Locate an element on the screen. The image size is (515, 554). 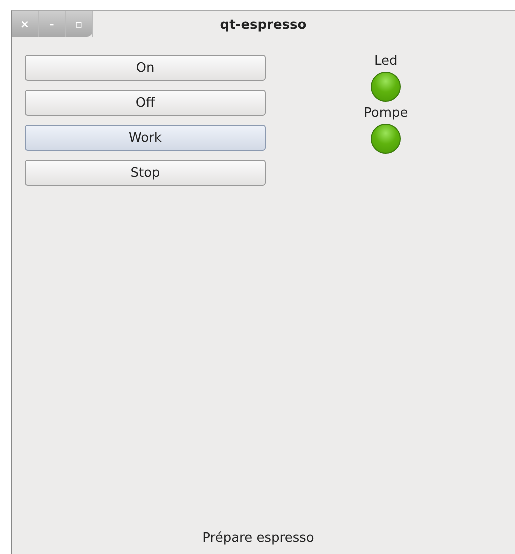
action-button: Off is located at coordinates (145, 103).